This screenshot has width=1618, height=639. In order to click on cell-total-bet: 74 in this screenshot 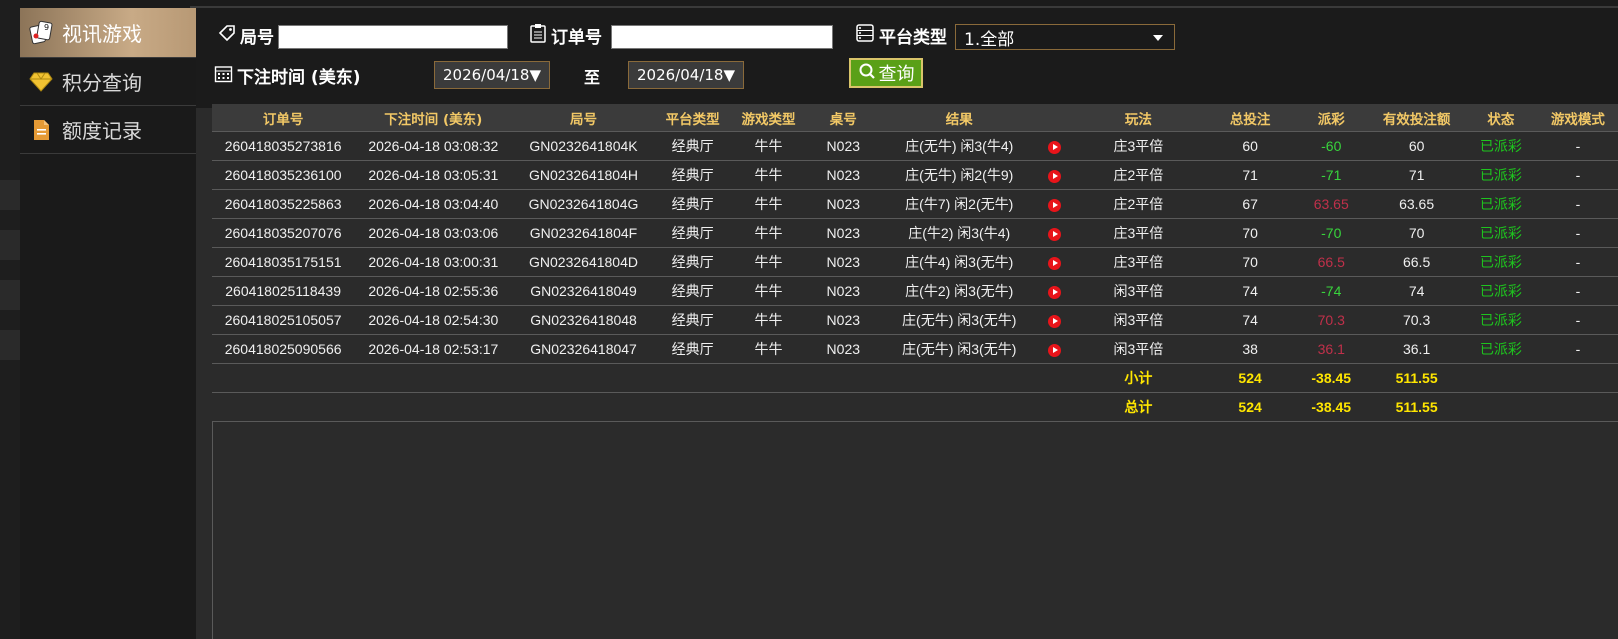, I will do `click(1250, 291)`.